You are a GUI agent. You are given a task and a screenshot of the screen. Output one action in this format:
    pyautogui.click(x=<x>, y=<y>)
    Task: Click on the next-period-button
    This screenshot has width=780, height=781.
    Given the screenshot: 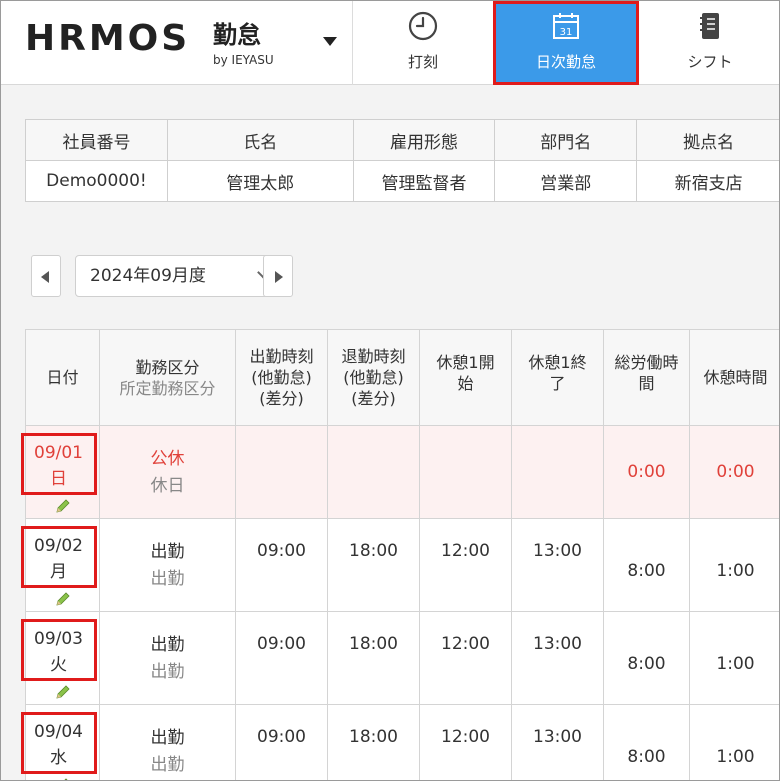 What is the action you would take?
    pyautogui.click(x=278, y=276)
    